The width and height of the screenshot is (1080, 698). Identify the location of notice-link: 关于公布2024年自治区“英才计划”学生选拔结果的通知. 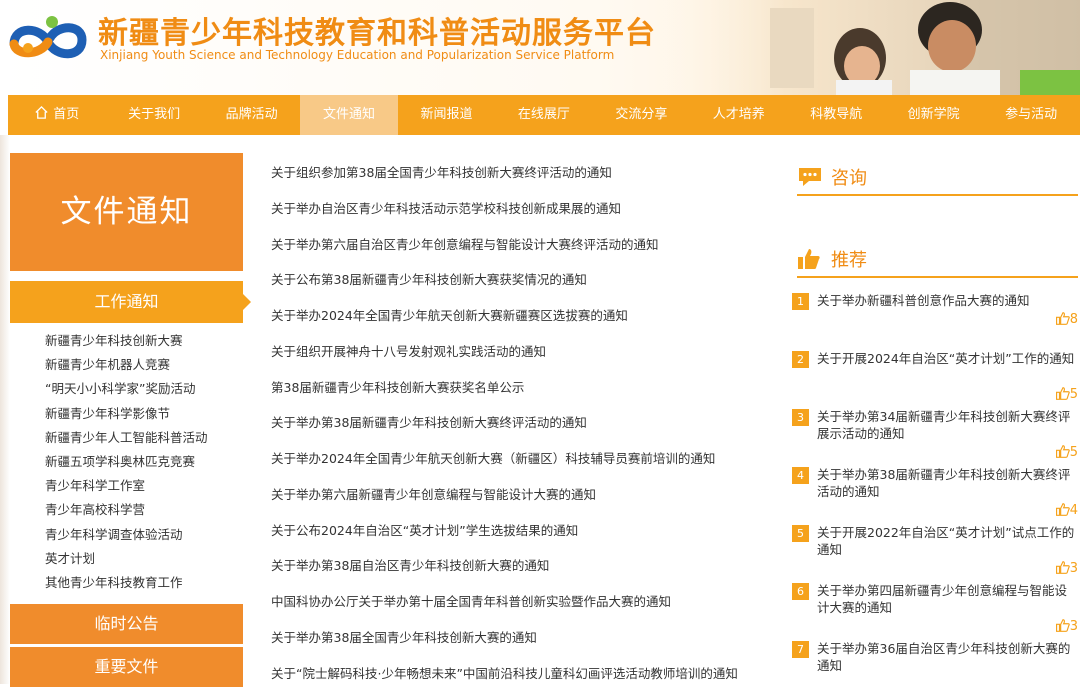
(521, 531).